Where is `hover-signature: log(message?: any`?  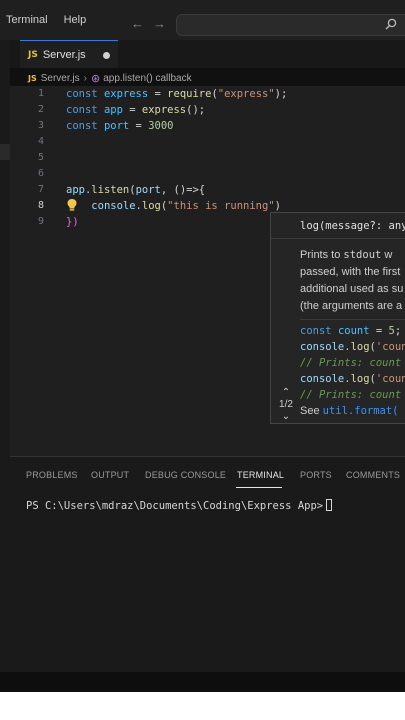 hover-signature: log(message?: any is located at coordinates (338, 226).